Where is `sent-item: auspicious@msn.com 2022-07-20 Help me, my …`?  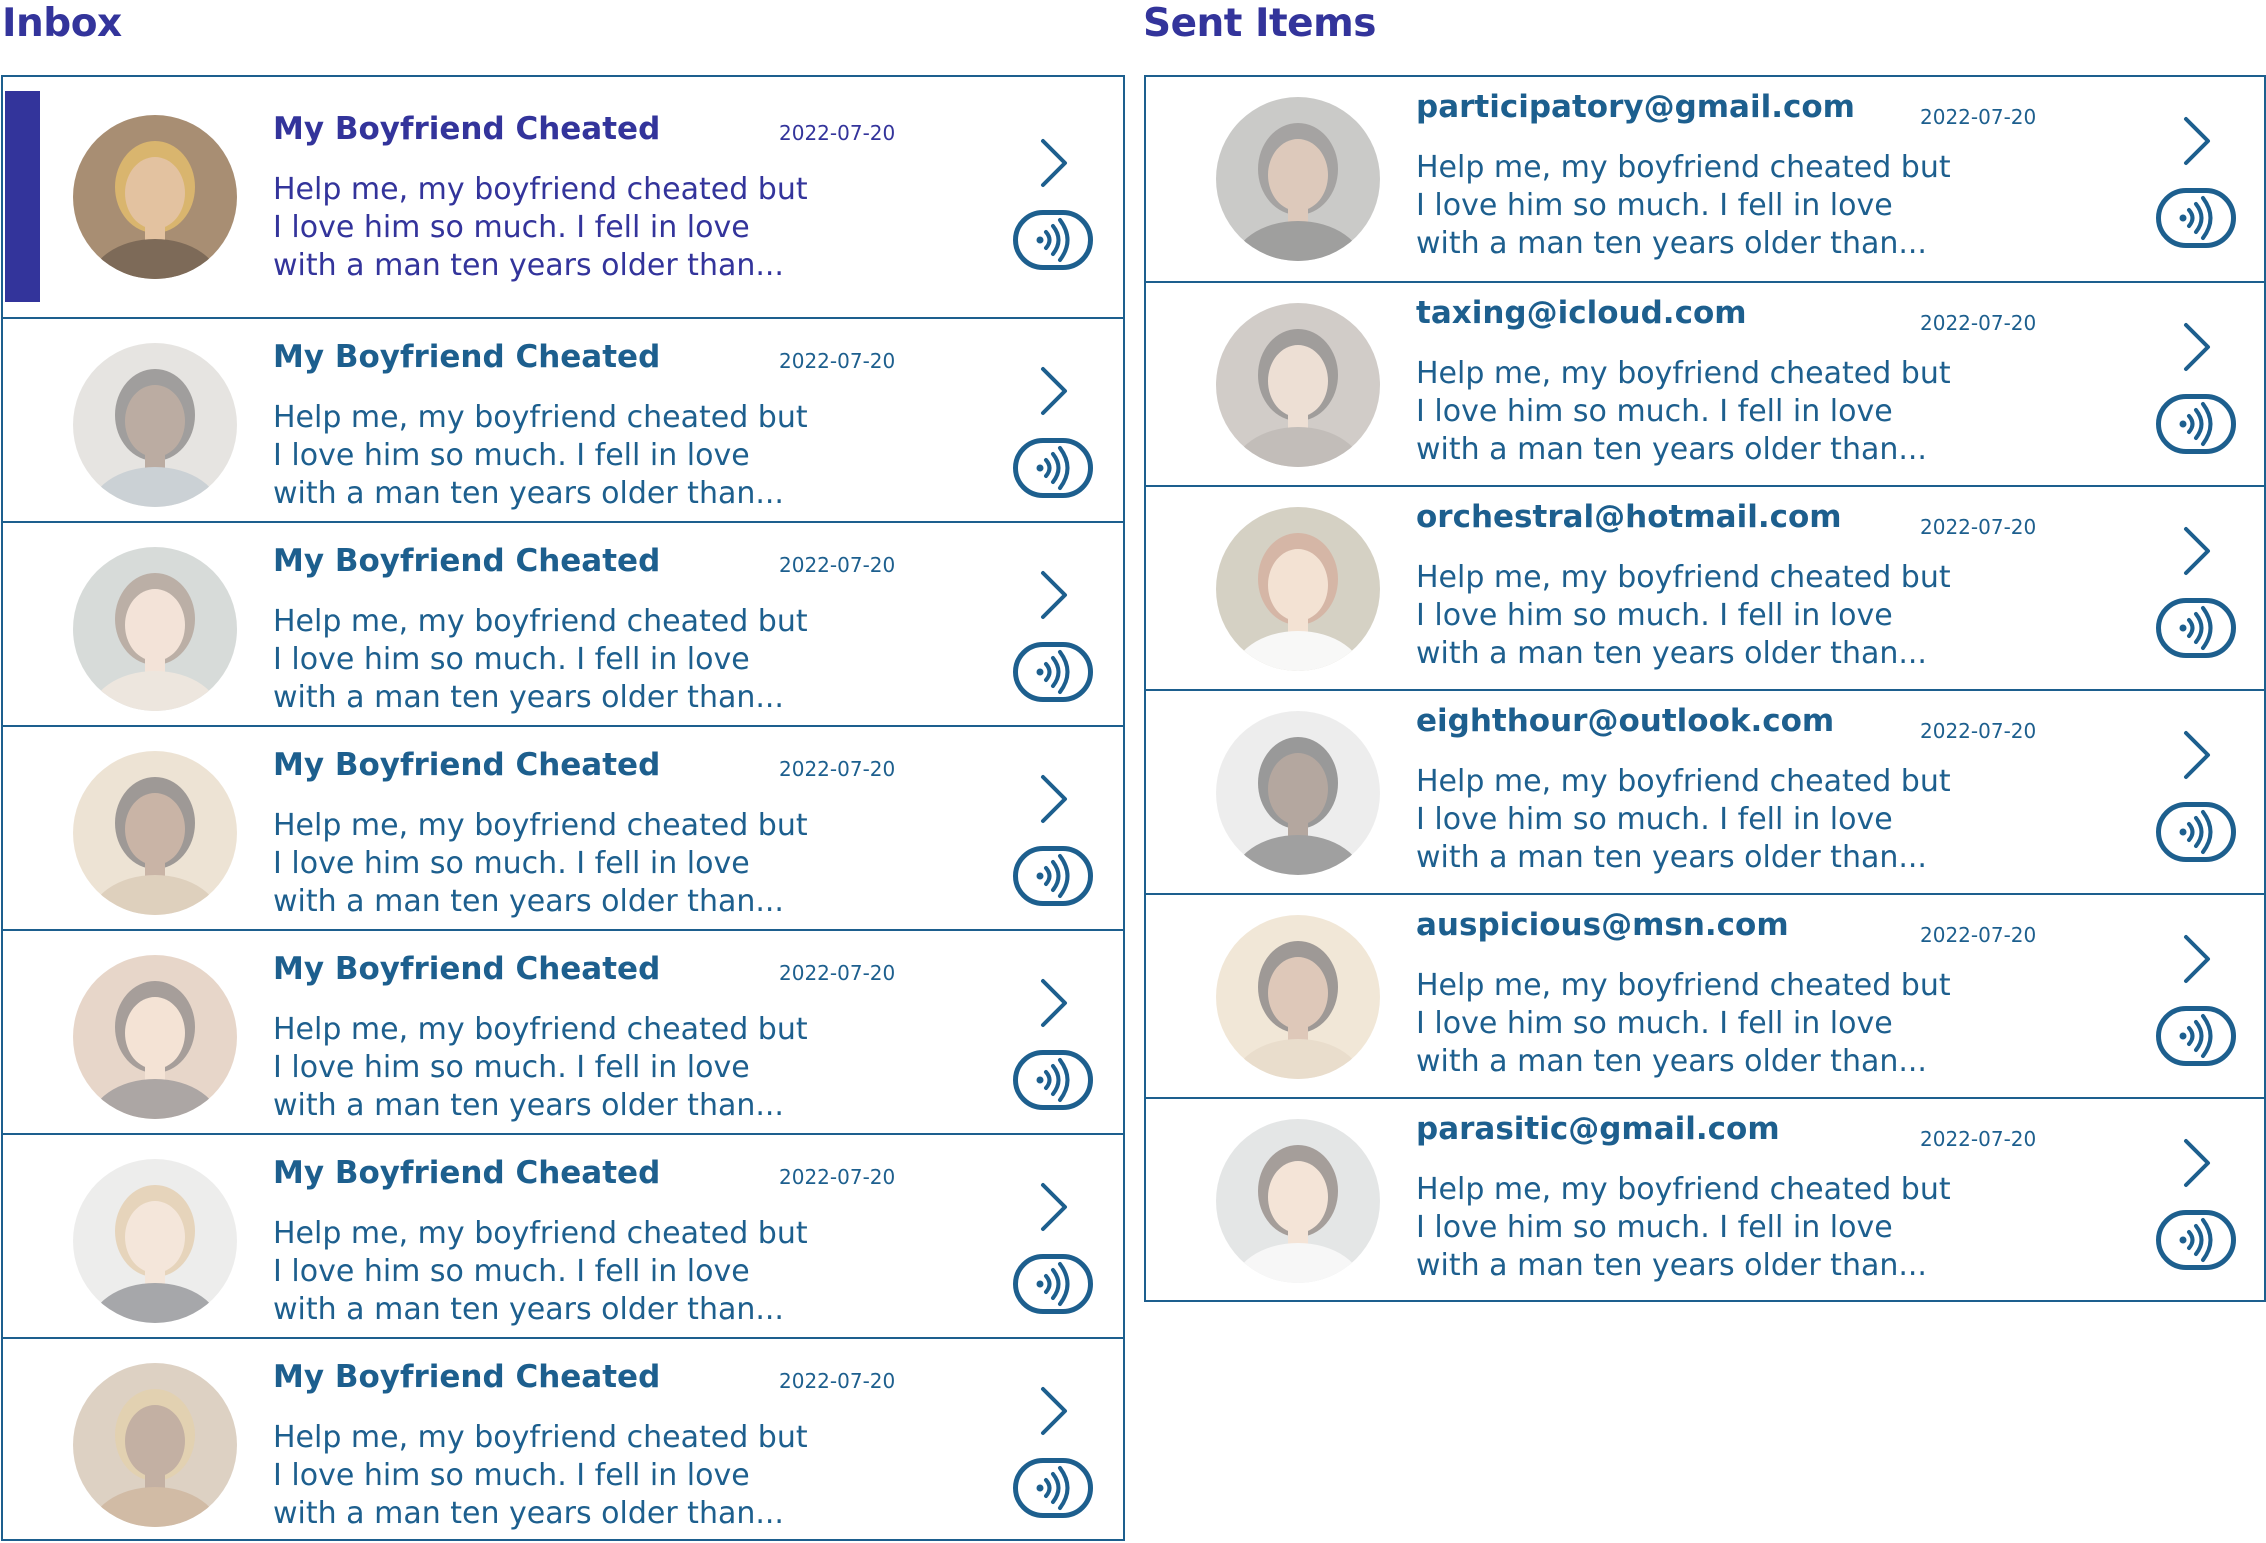 sent-item: auspicious@msn.com 2022-07-20 Help me, my … is located at coordinates (1705, 995).